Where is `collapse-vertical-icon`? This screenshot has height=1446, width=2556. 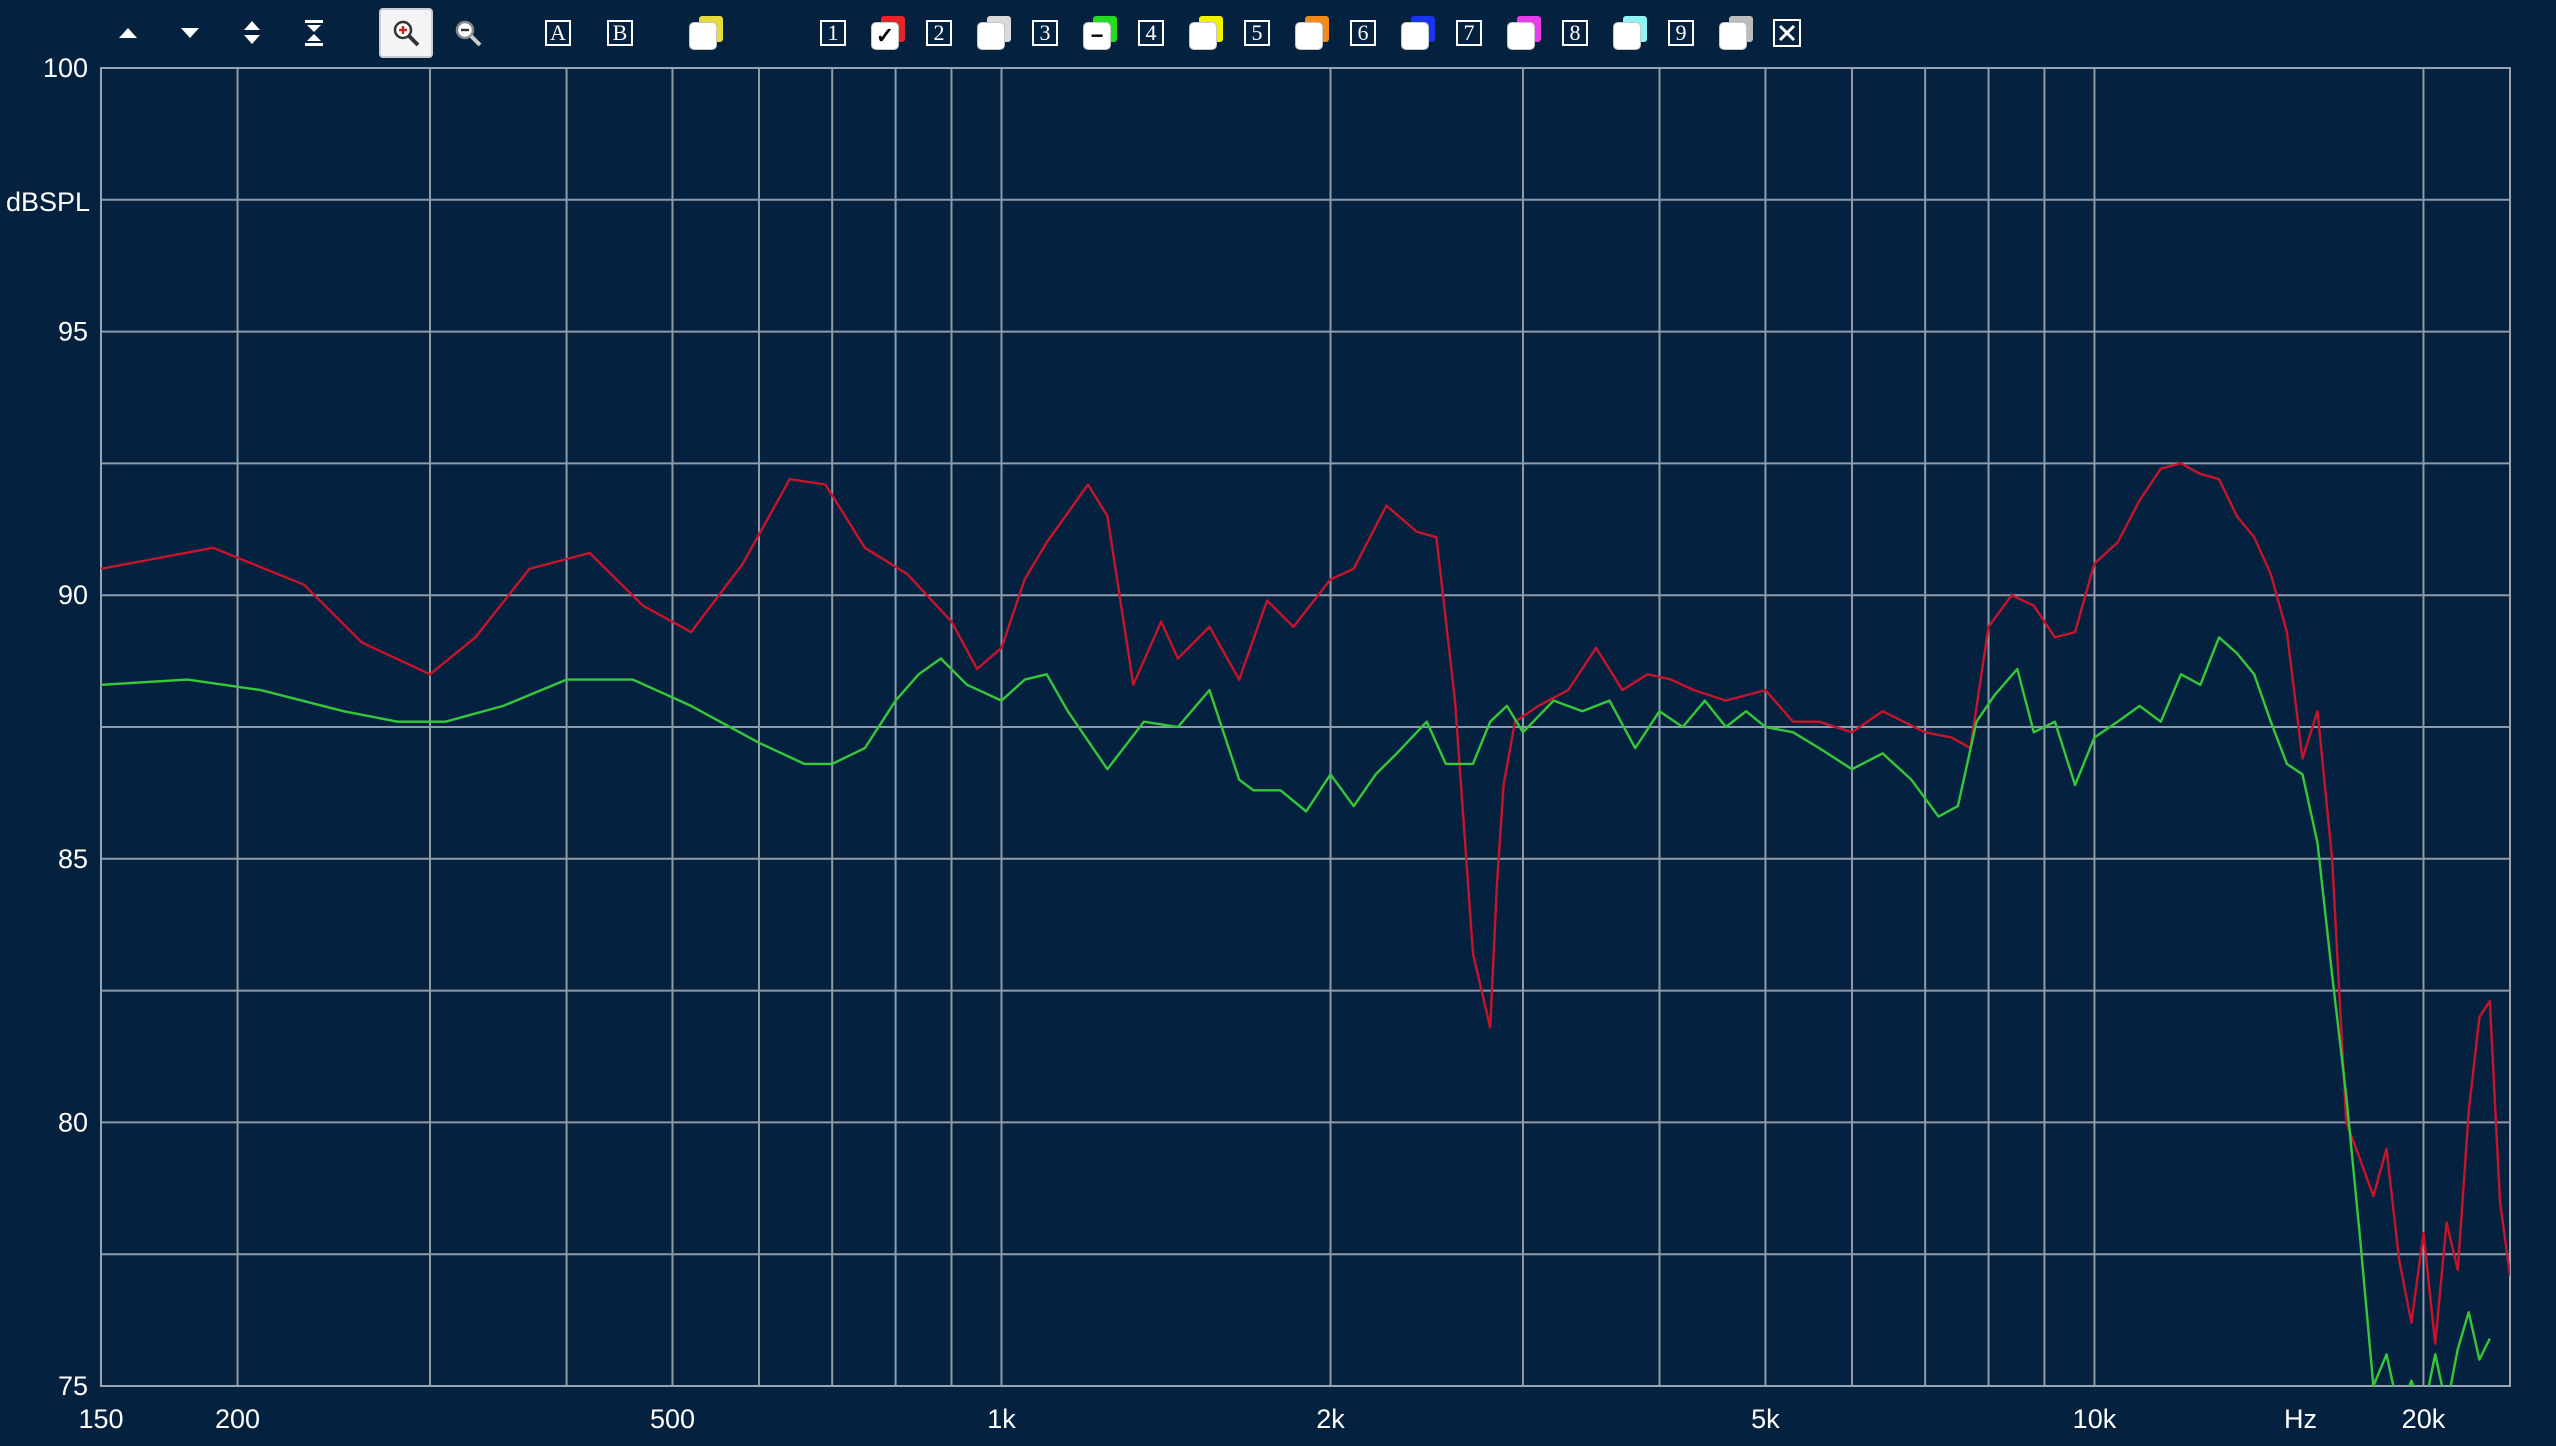 collapse-vertical-icon is located at coordinates (314, 33).